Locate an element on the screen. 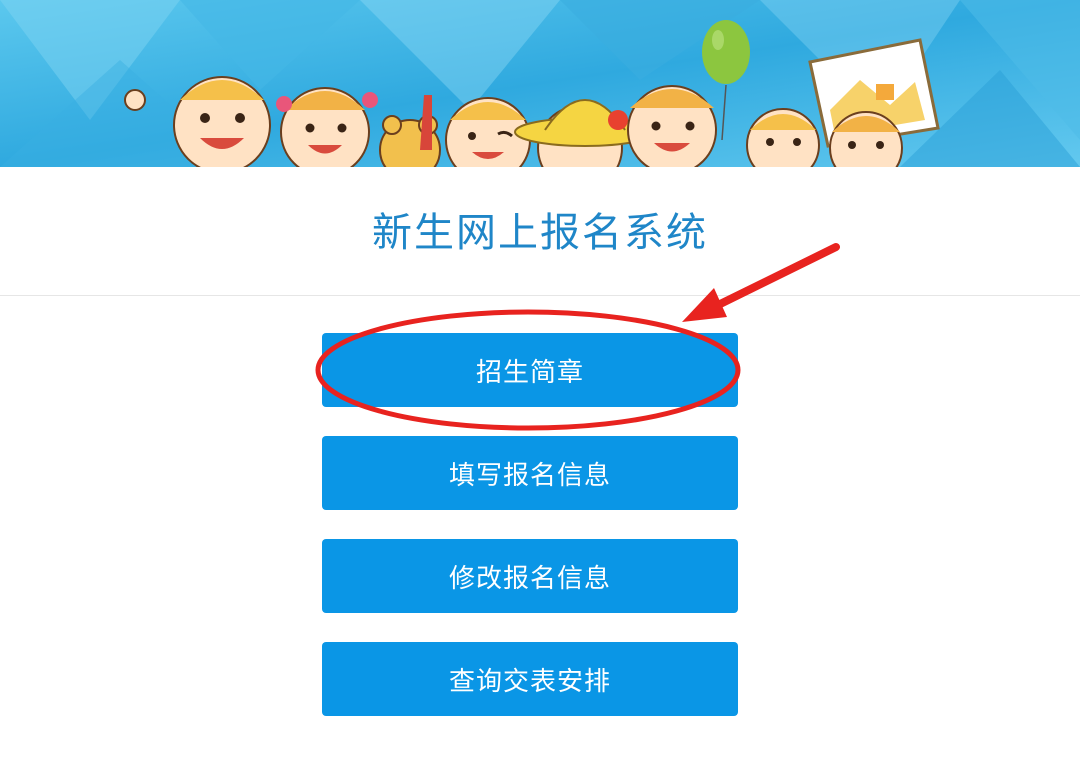 This screenshot has width=1080, height=771. menu-button-query-submission: 查询交表安排 is located at coordinates (530, 679).